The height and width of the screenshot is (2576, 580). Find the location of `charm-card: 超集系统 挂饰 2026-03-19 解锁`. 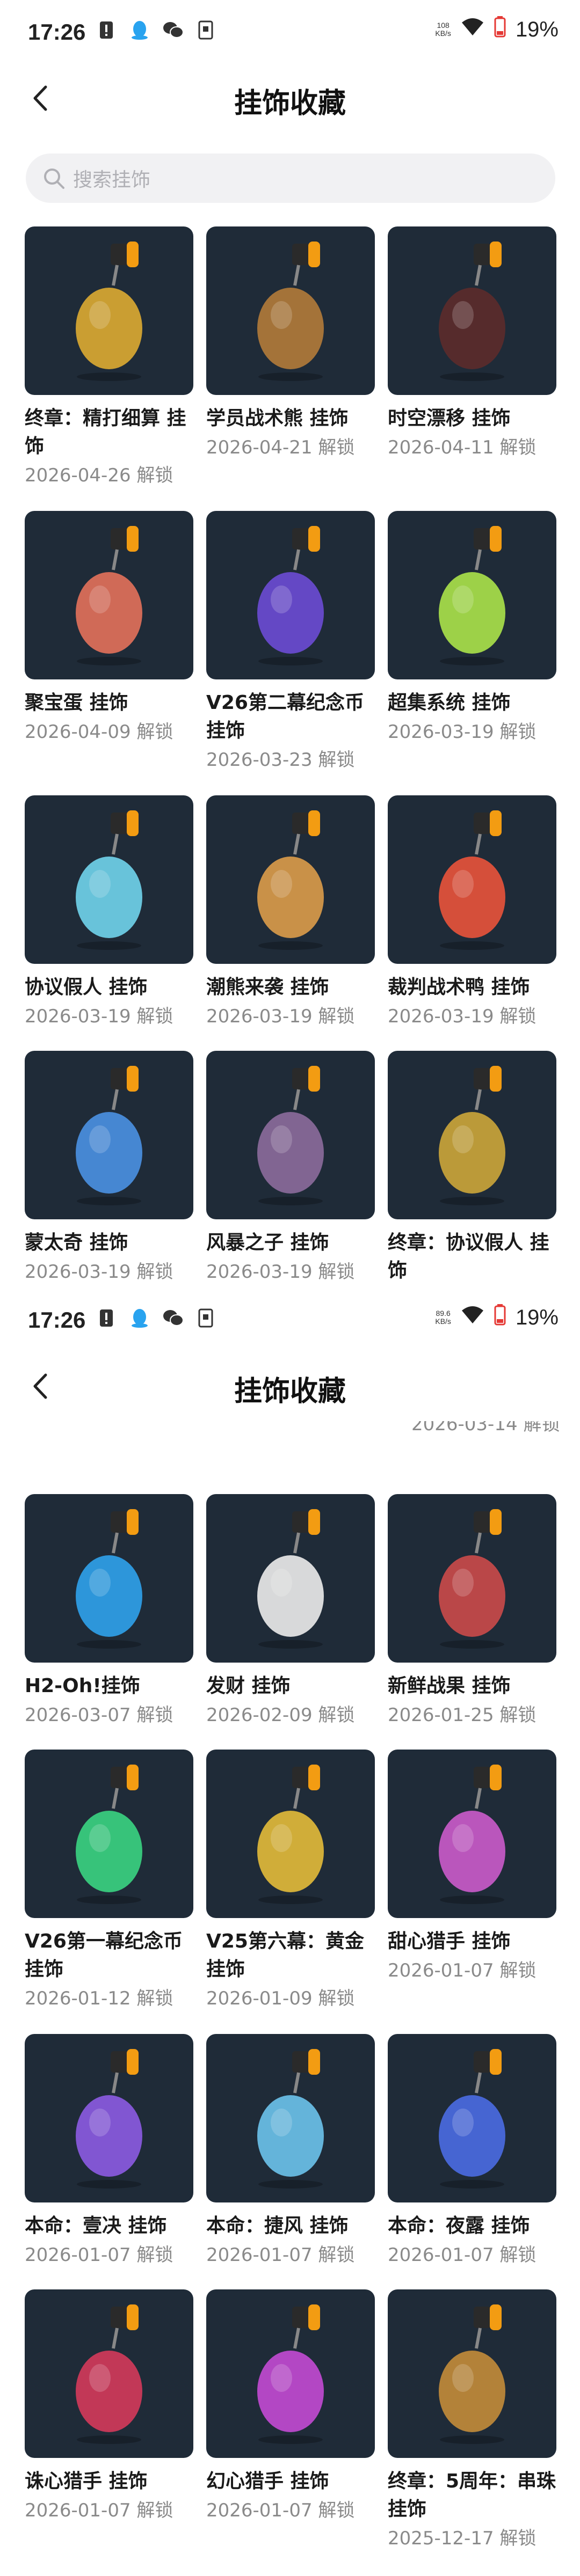

charm-card: 超集系统 挂饰 2026-03-19 解锁 is located at coordinates (472, 628).